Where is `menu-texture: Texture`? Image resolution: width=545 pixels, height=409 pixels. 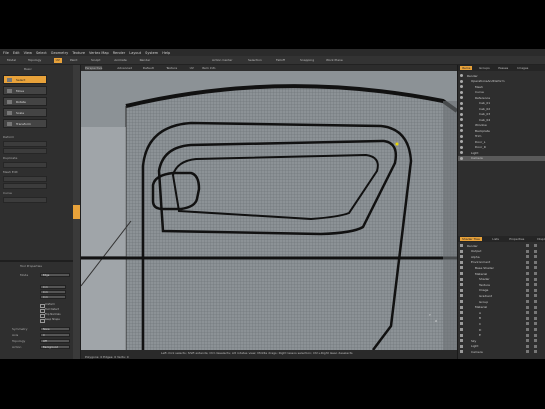 menu-texture: Texture is located at coordinates (78, 53).